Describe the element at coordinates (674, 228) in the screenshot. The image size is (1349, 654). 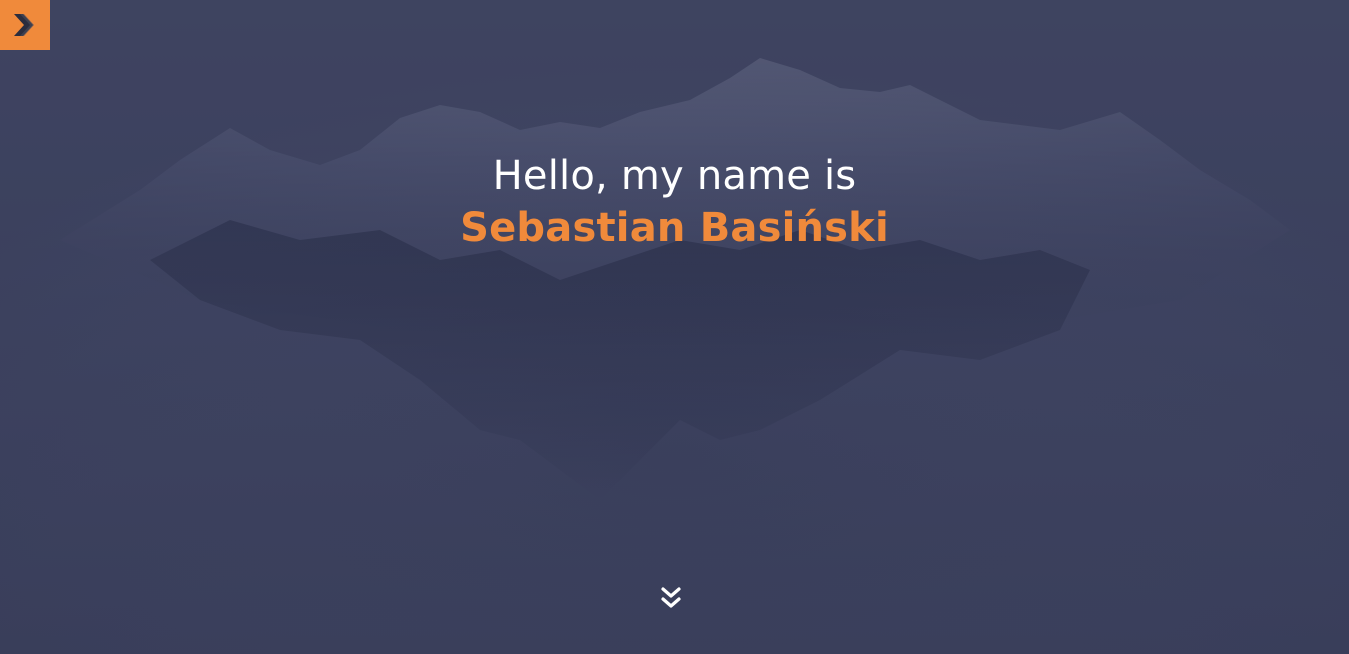
I see `hero-name: Sebastian Basiński` at that location.